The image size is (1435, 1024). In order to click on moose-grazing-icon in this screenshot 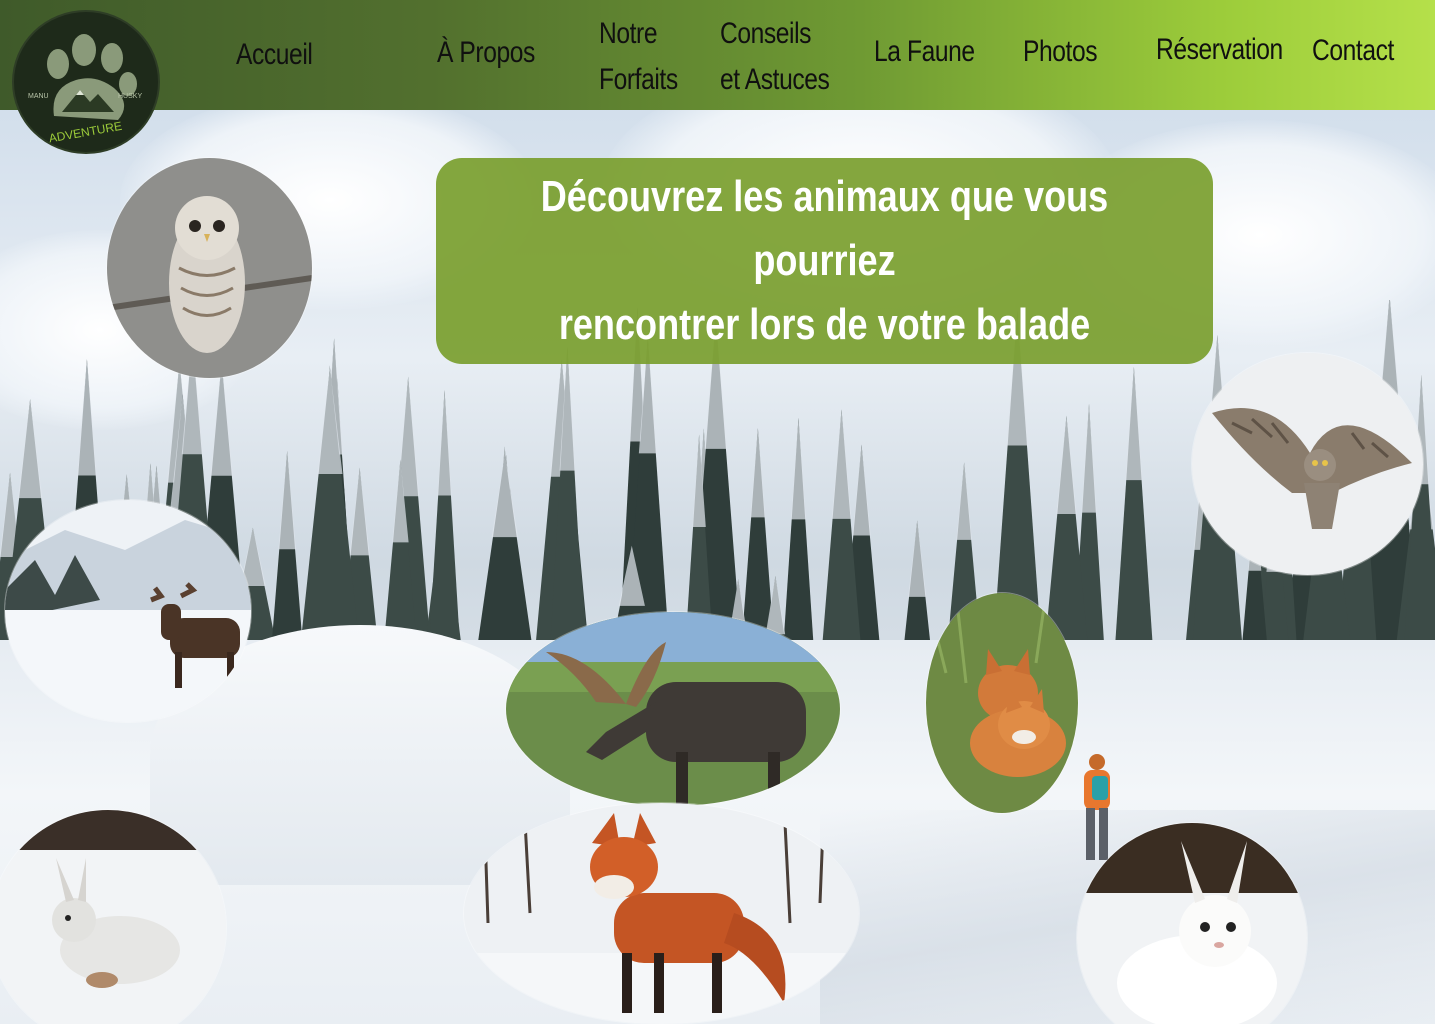, I will do `click(673, 709)`.